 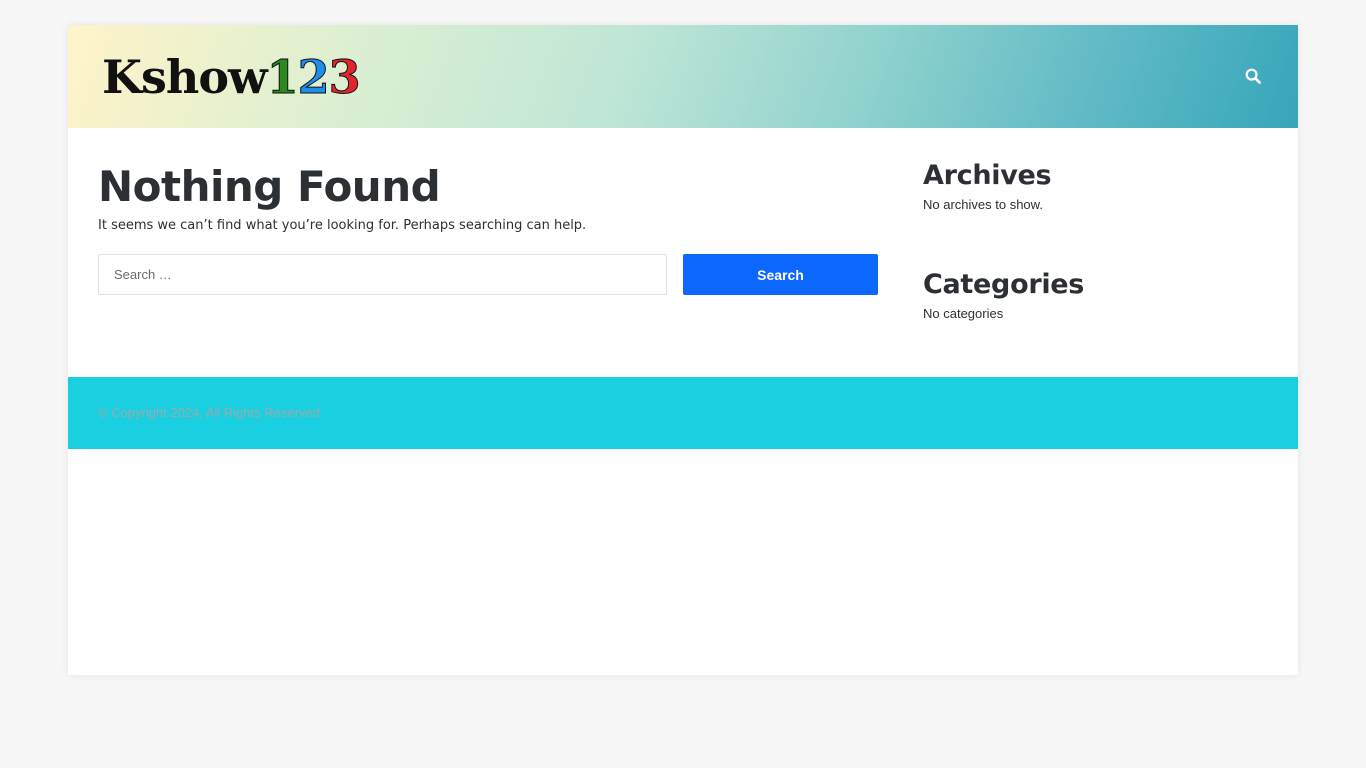 I want to click on logo-digit-one: 1, so click(x=282, y=77).